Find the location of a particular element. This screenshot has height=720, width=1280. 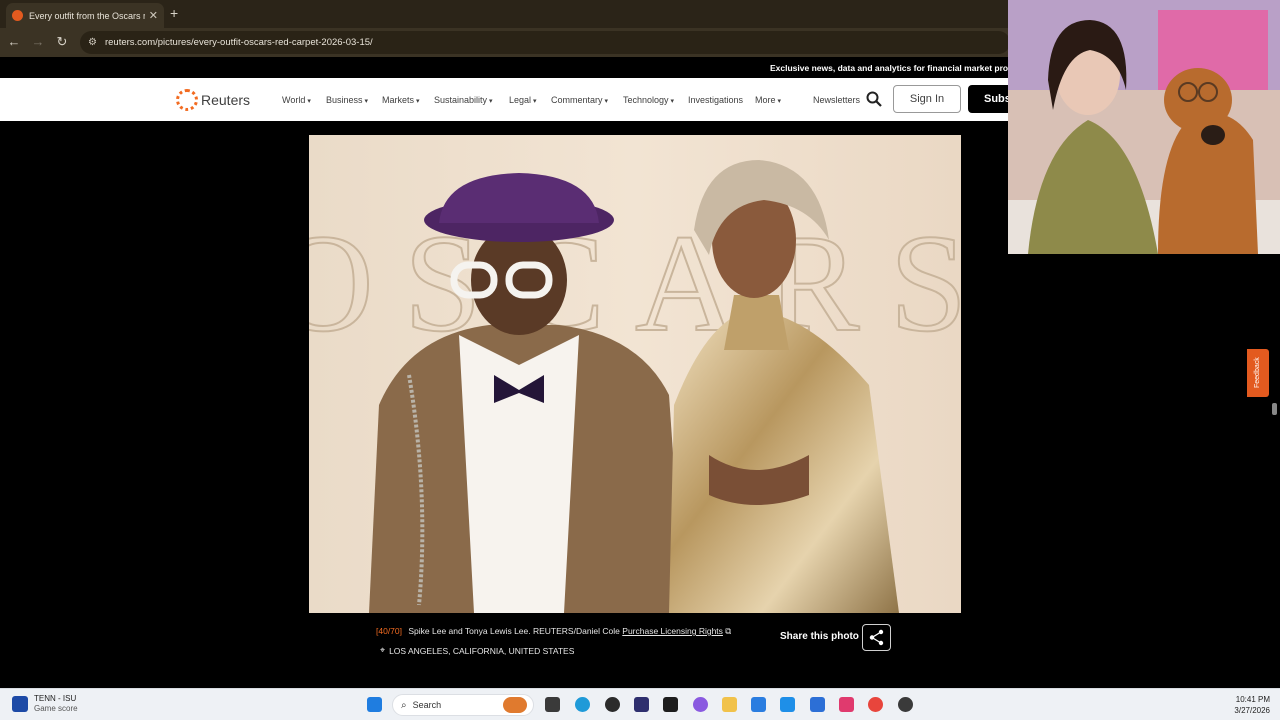

search-label: Search is located at coordinates (427, 705).